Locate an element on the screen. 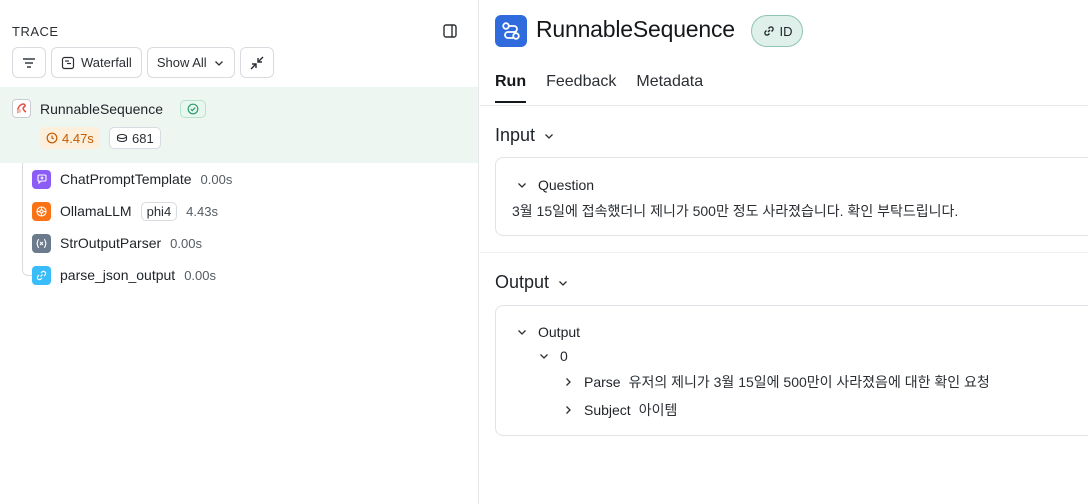 The height and width of the screenshot is (504, 1088). trace-child-ollamallm: OllamaLLM phi4 4.43s is located at coordinates (125, 211).